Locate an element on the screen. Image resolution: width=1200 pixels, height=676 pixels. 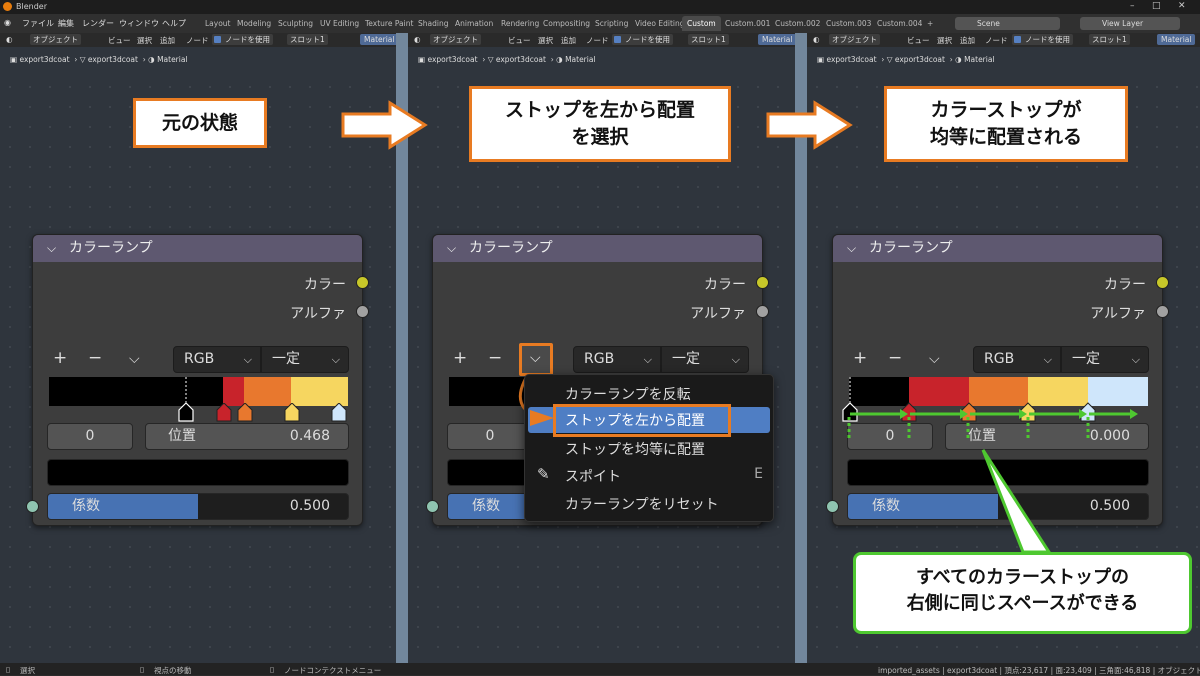
close-button: ✕ is located at coordinates (1182, 6).